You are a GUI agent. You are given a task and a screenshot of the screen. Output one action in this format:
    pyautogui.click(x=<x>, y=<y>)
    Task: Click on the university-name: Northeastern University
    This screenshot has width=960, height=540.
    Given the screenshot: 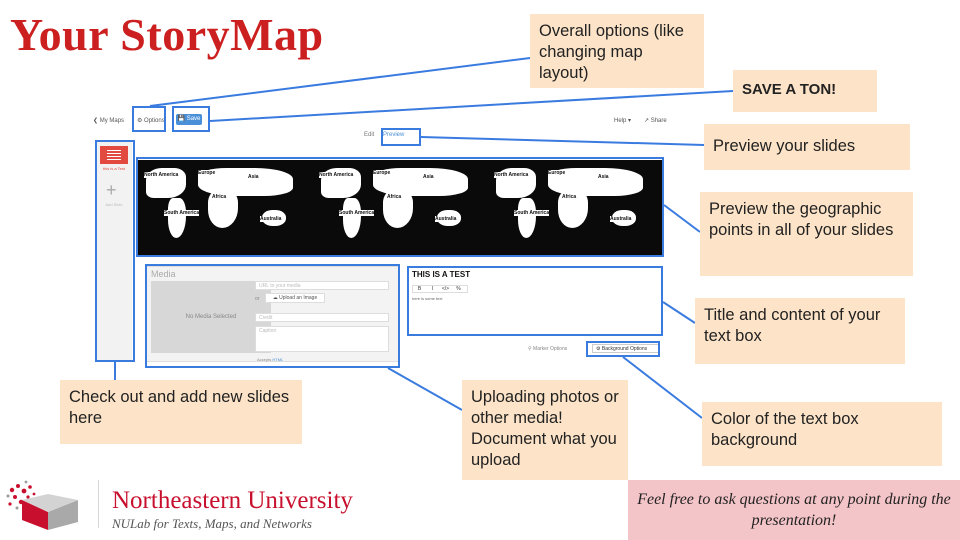 What is the action you would take?
    pyautogui.click(x=232, y=500)
    